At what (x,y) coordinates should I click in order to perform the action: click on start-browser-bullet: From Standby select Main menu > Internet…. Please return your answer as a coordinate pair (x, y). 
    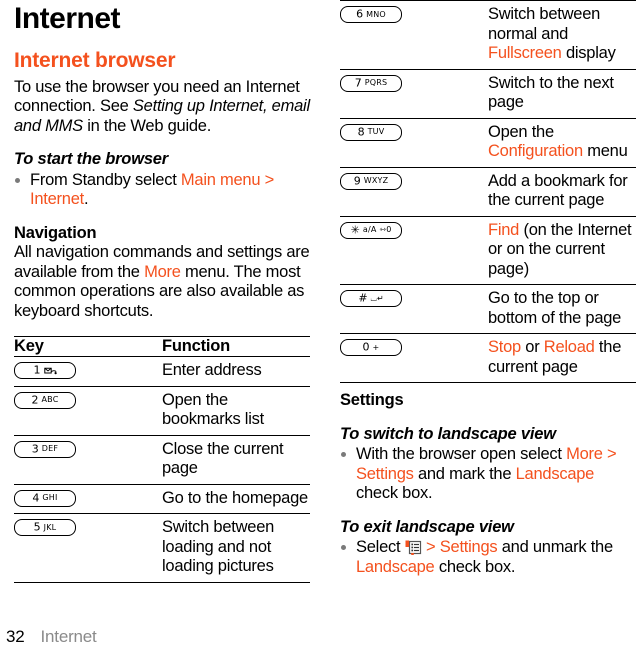
    Looking at the image, I should click on (162, 190).